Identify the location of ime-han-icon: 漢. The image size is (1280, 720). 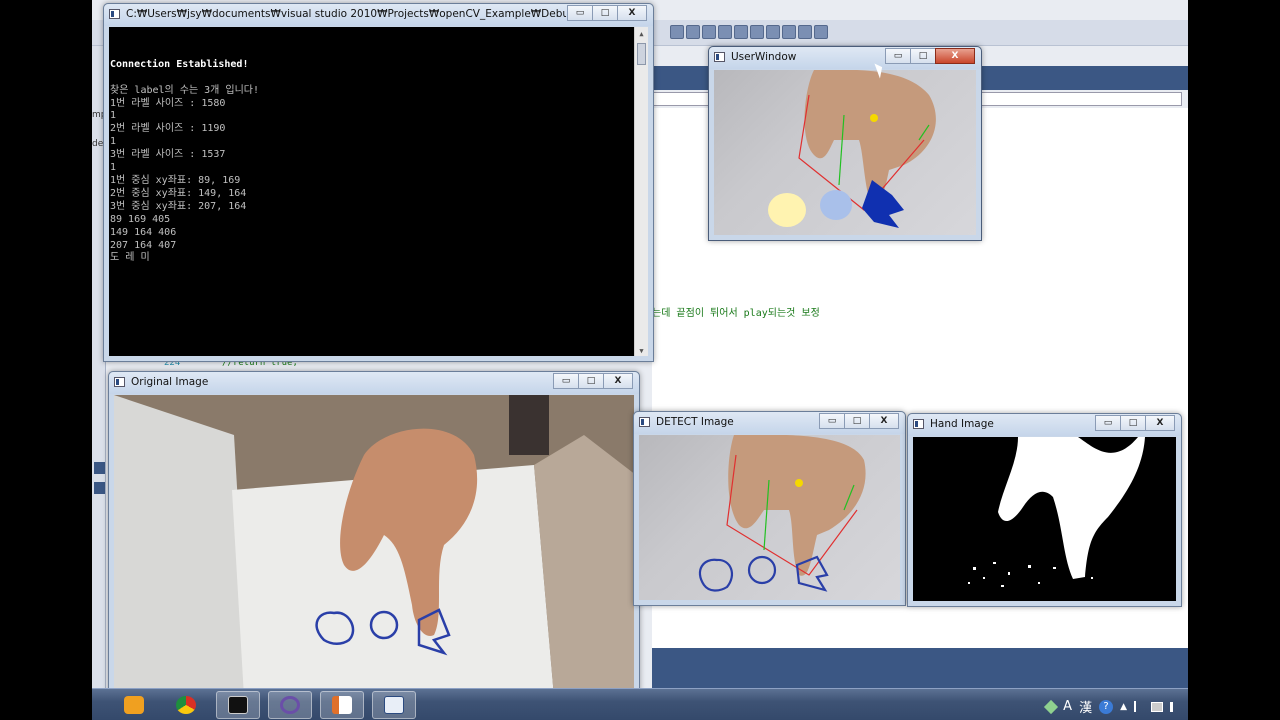
(1085, 706).